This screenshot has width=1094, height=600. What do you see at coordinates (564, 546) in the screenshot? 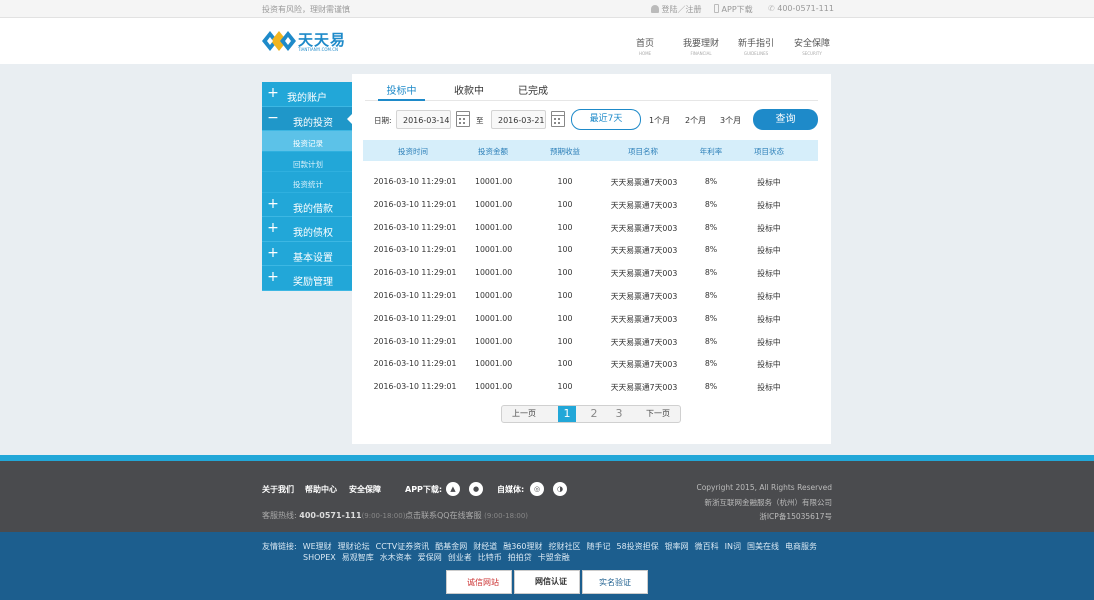
I see `friend-link: 挖财社区` at bounding box center [564, 546].